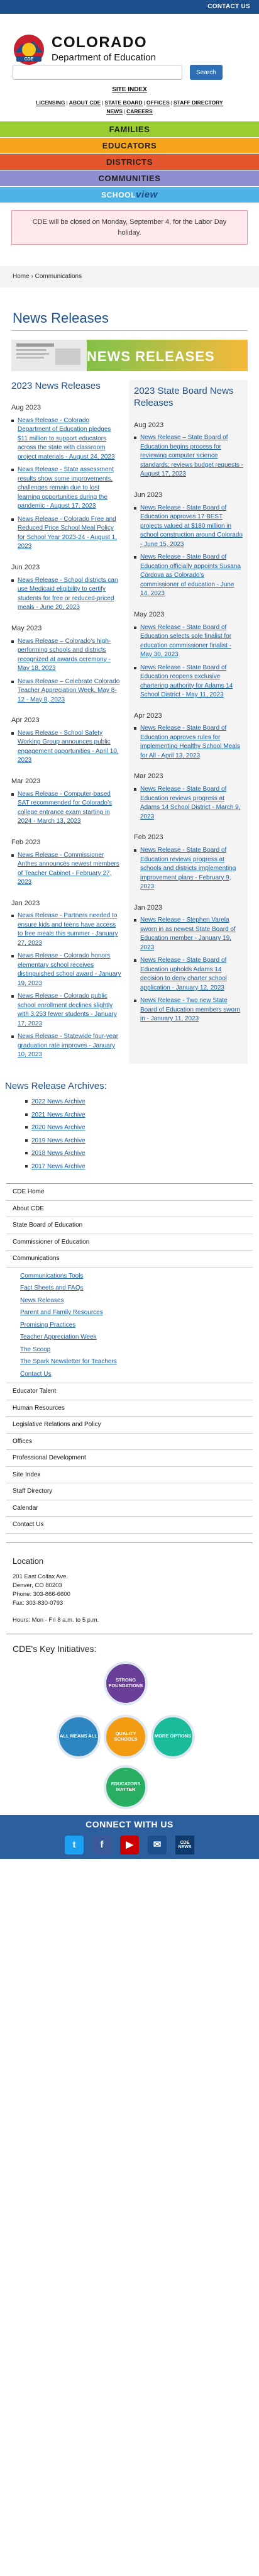 This screenshot has width=259, height=2576. Describe the element at coordinates (129, 1362) in the screenshot. I see `footer-subnav-item: The Spark Newsletter for Teachers` at that location.